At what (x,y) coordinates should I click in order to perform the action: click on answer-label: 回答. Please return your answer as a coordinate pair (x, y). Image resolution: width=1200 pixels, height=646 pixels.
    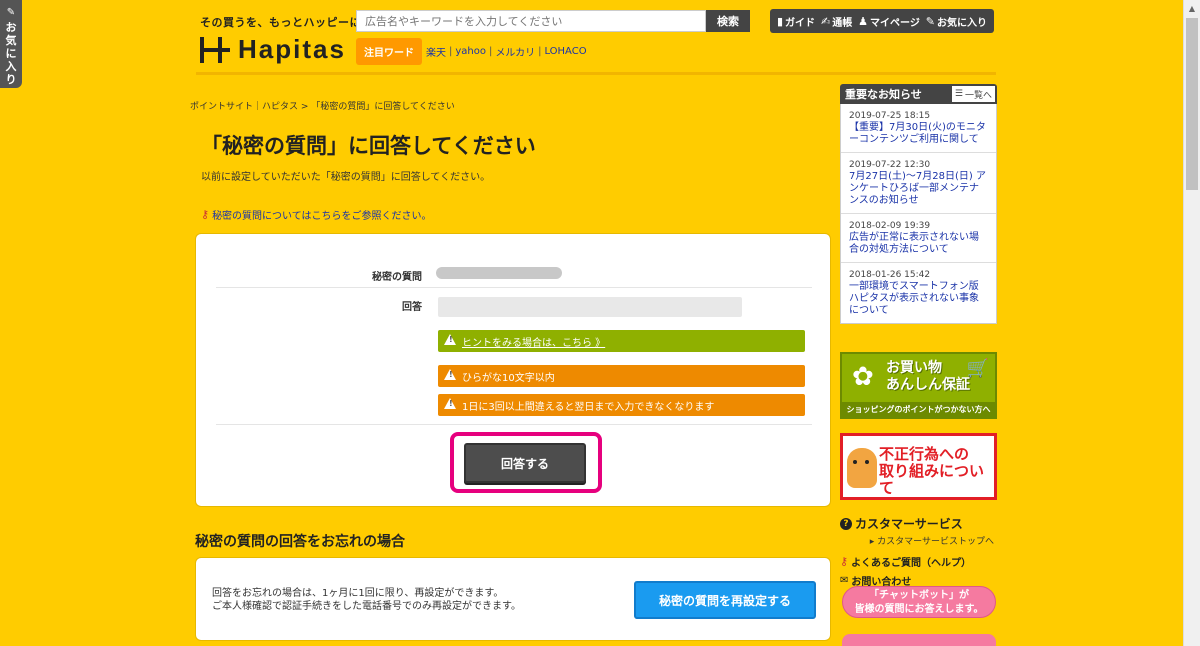
    Looking at the image, I should click on (412, 307).